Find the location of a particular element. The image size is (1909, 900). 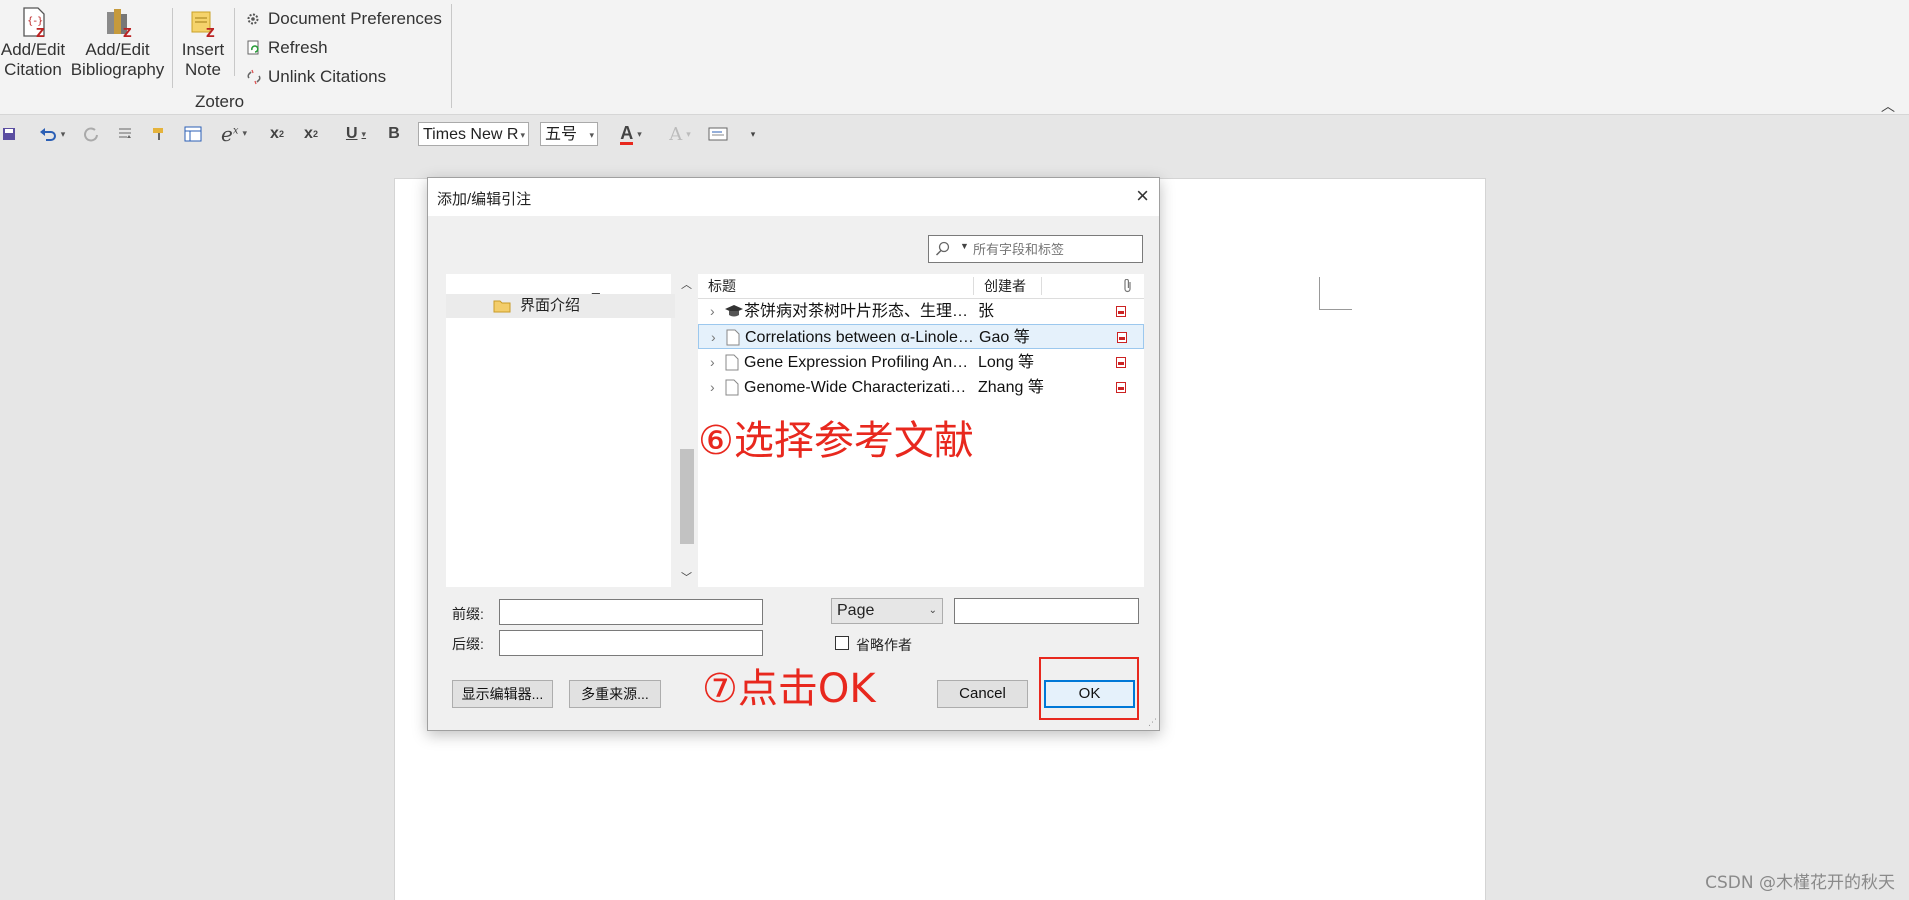

customize-toolbar-chevron-icon: ▾ is located at coordinates (753, 134).